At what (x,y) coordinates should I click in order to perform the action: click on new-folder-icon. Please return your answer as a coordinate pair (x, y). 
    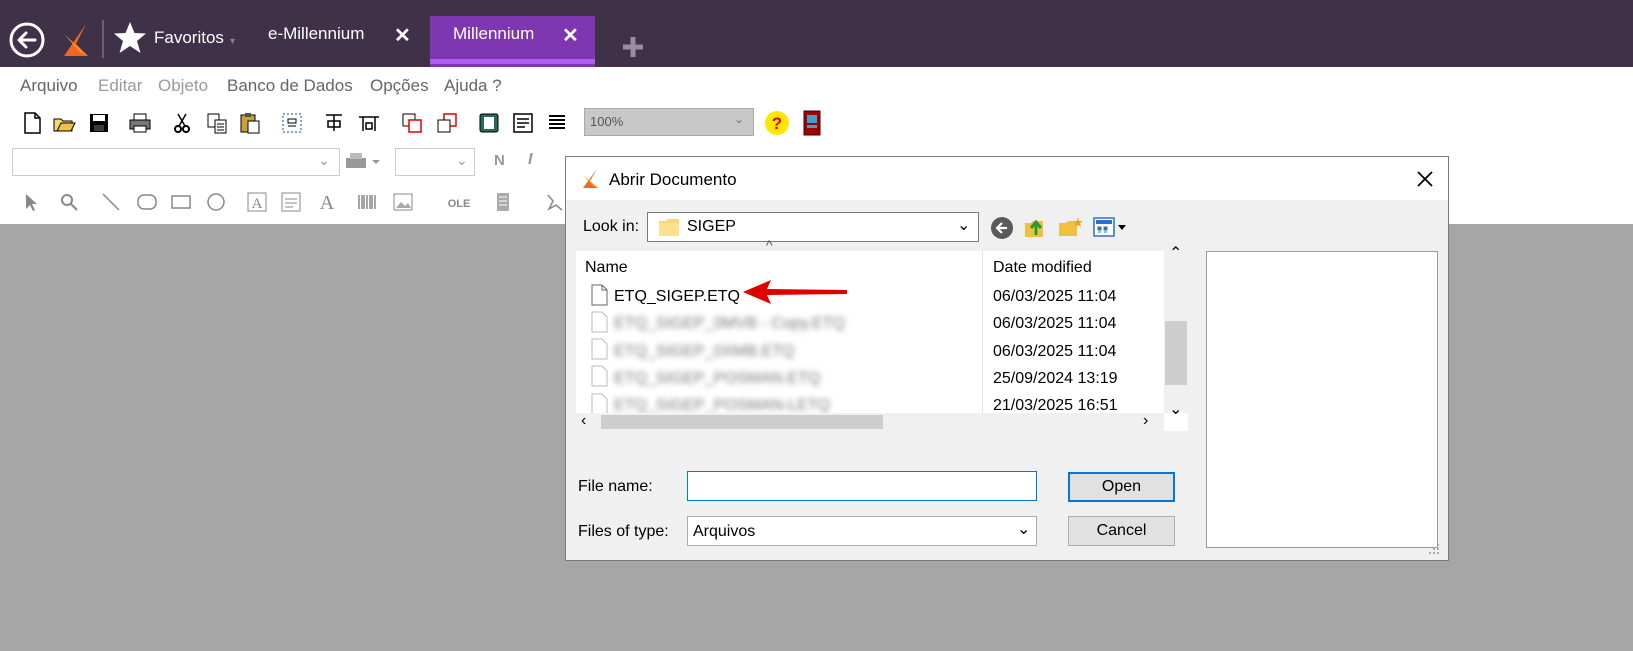
    Looking at the image, I should click on (1070, 227).